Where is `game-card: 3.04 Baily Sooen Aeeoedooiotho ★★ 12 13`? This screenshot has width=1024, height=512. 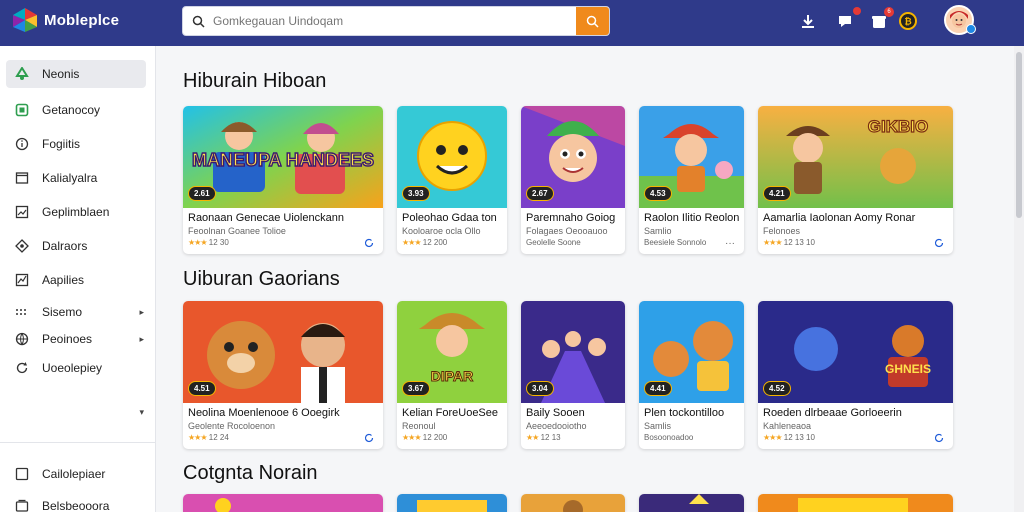
game-card: 3.04 Baily Sooen Aeeoedooiotho ★★ 12 13 is located at coordinates (573, 375).